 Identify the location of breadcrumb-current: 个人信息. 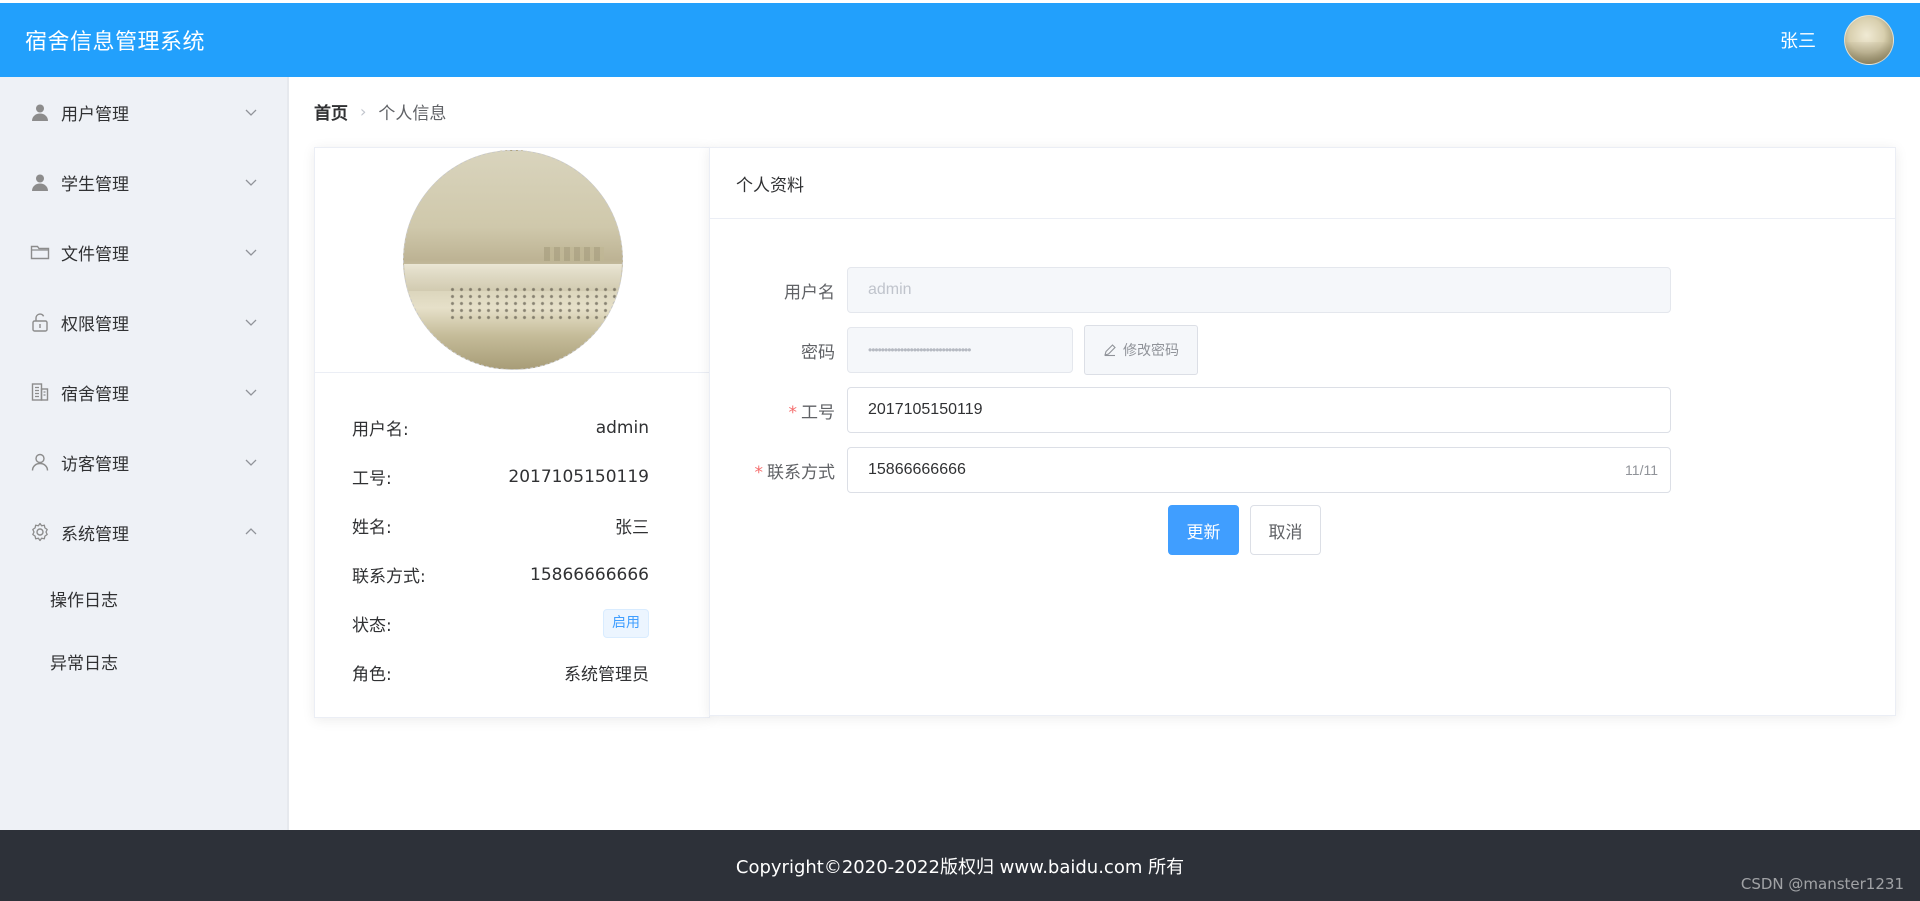
(412, 113).